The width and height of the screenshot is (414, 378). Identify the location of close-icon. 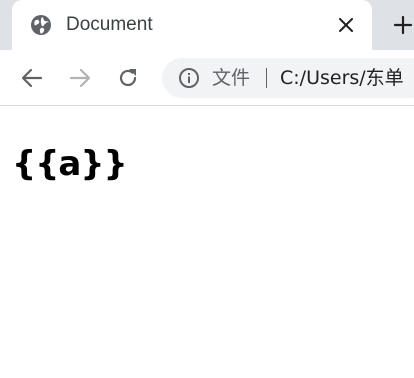
(346, 25).